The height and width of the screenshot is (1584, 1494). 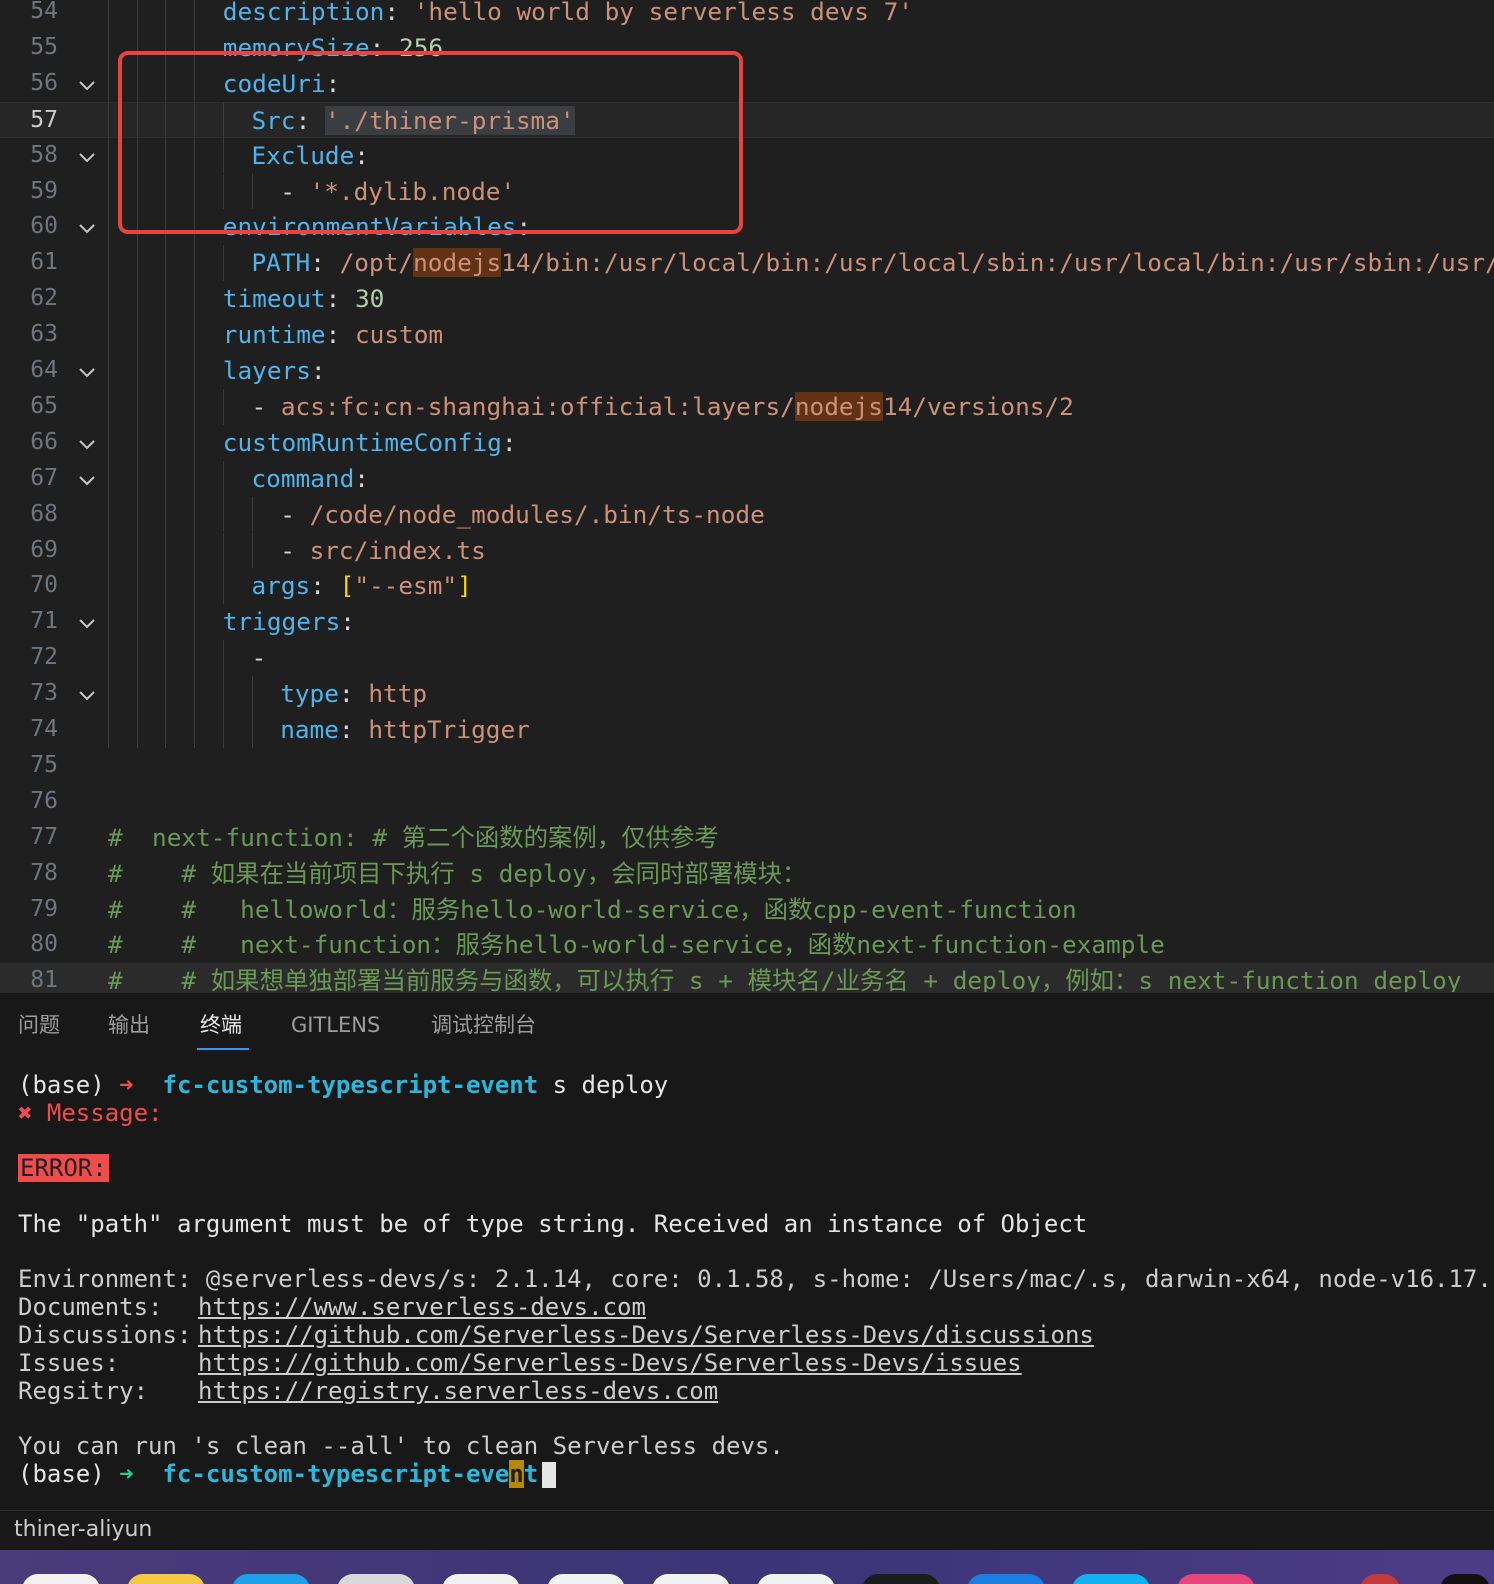 What do you see at coordinates (747, 1567) in the screenshot?
I see `dock` at bounding box center [747, 1567].